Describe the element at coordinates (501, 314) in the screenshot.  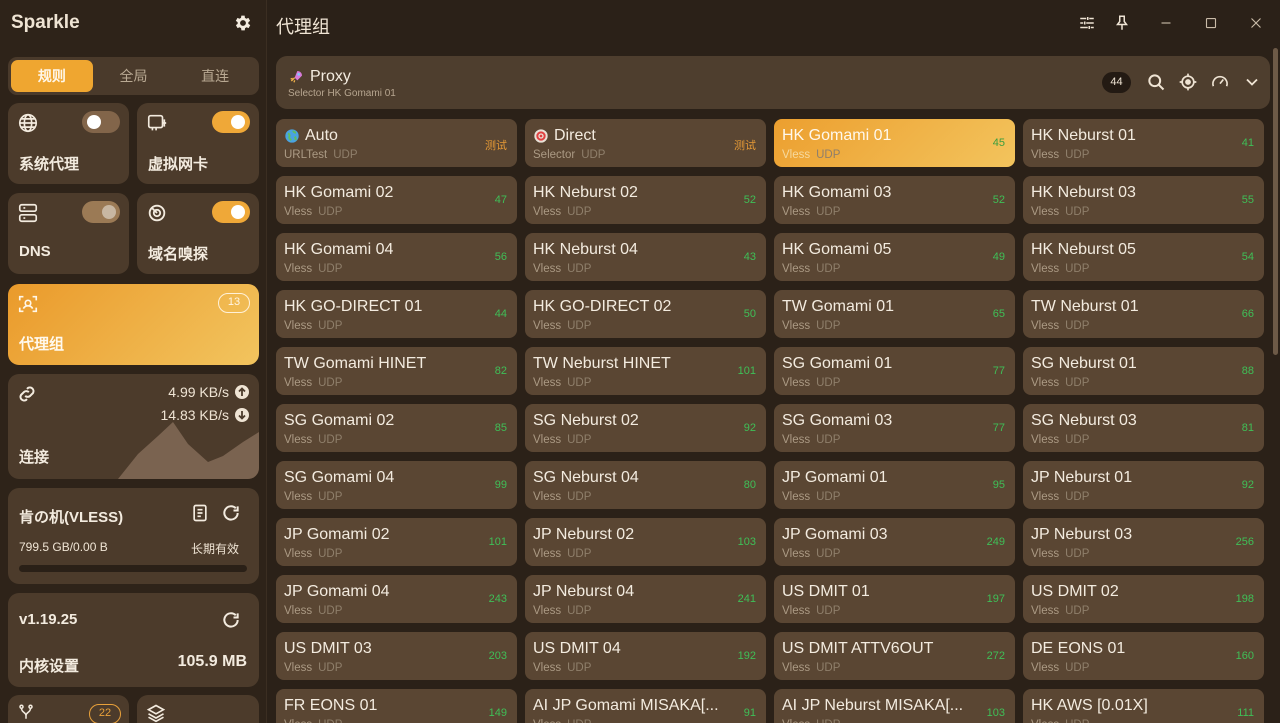
I see `node-latency: 44` at that location.